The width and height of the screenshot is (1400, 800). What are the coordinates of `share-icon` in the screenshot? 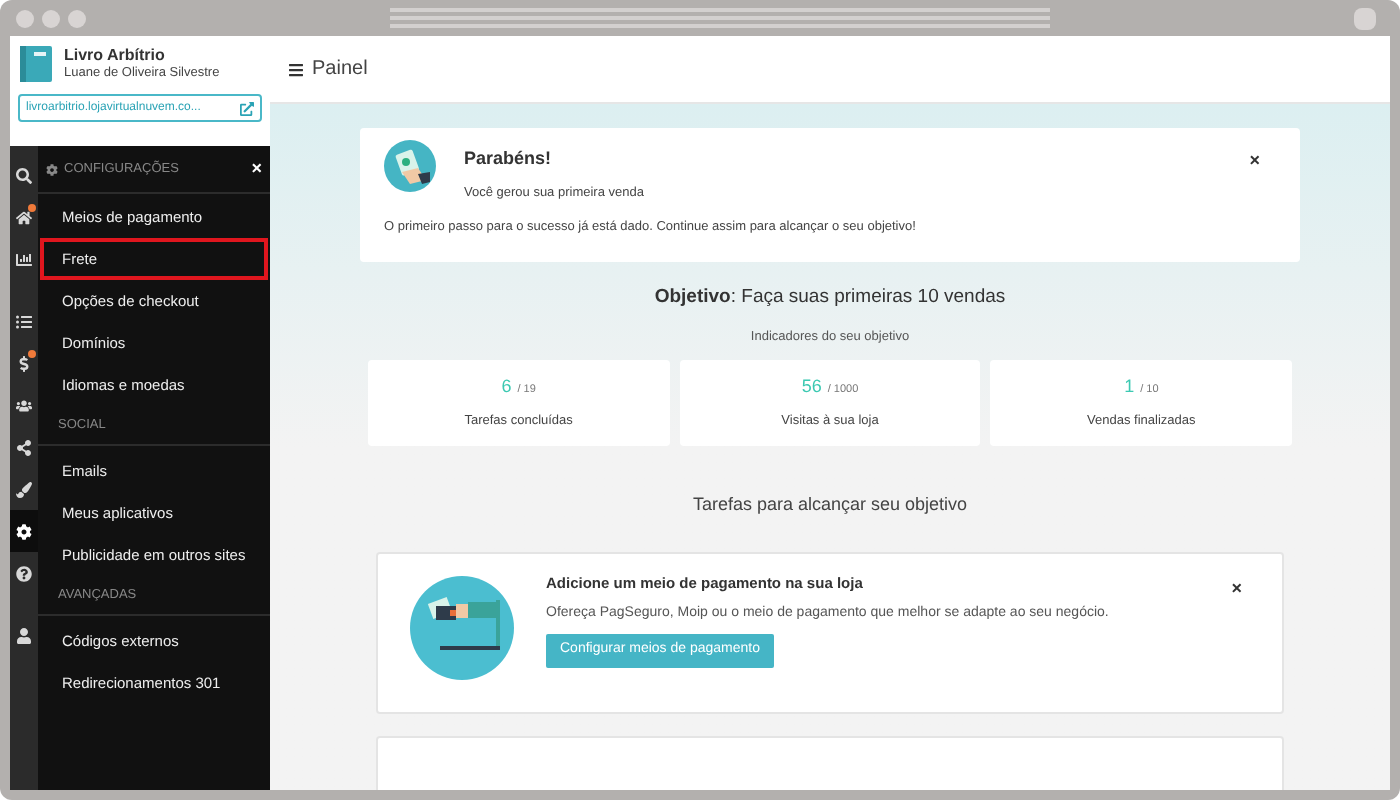 It's located at (24, 447).